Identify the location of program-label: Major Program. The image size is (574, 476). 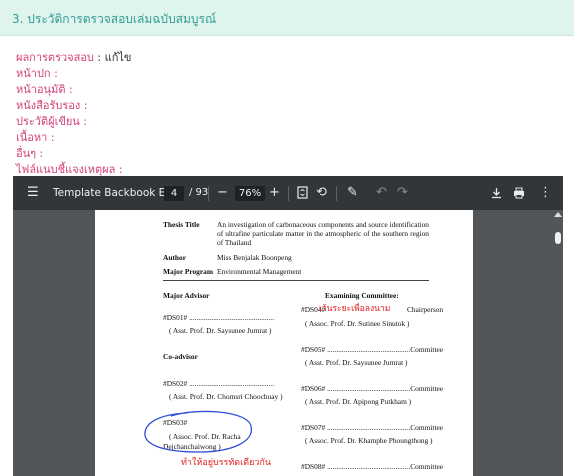
(188, 271).